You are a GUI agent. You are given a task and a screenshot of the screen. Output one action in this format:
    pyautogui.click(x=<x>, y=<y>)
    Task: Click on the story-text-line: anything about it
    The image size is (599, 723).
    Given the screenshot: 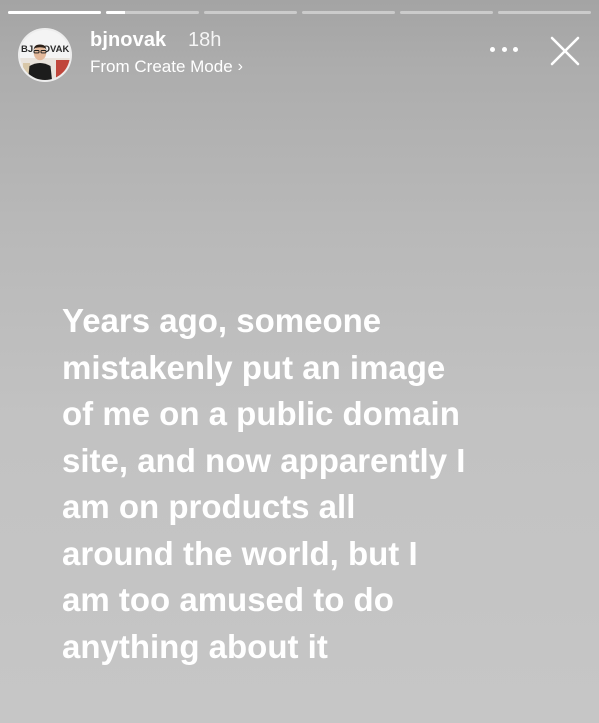 What is the action you would take?
    pyautogui.click(x=195, y=646)
    